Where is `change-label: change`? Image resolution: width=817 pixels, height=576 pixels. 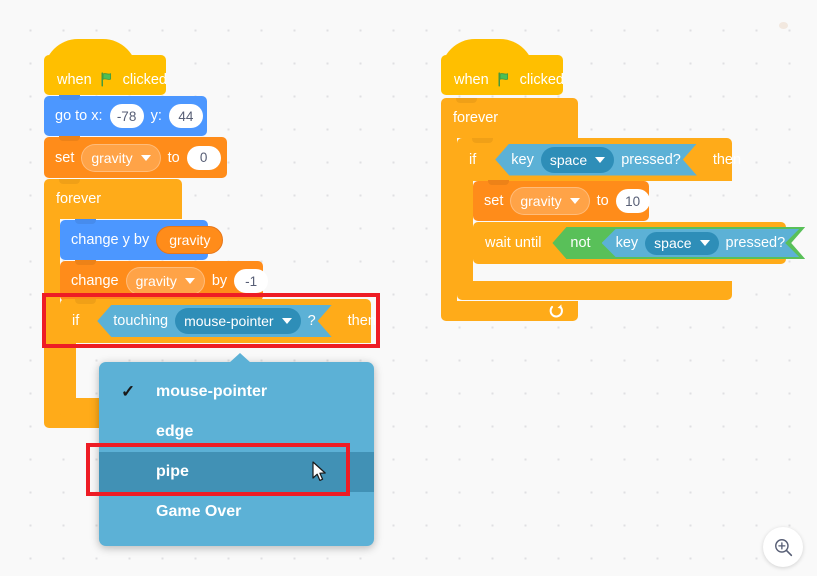 change-label: change is located at coordinates (95, 281).